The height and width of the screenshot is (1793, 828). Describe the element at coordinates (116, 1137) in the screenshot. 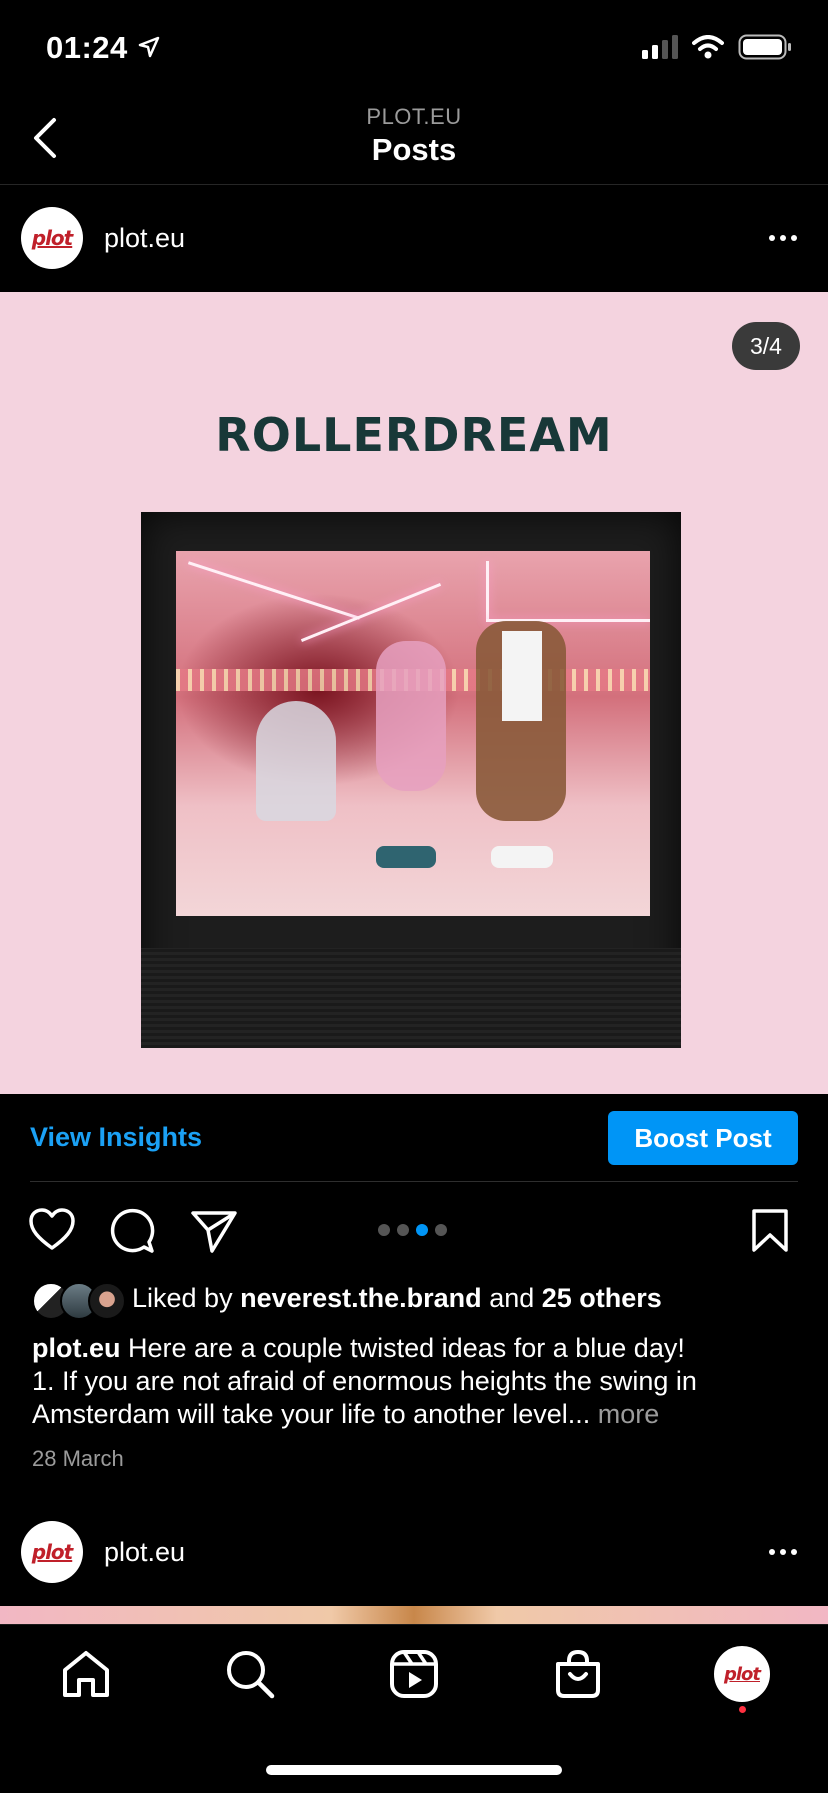

I see `view-insights-link: View Insights` at that location.